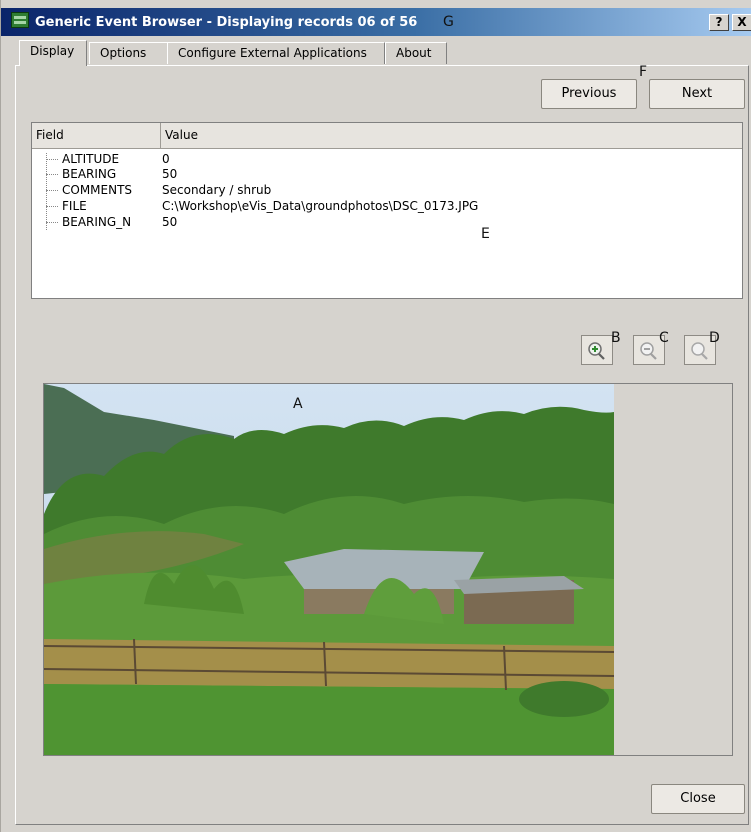  What do you see at coordinates (53, 53) in the screenshot?
I see `tab-display: Display` at bounding box center [53, 53].